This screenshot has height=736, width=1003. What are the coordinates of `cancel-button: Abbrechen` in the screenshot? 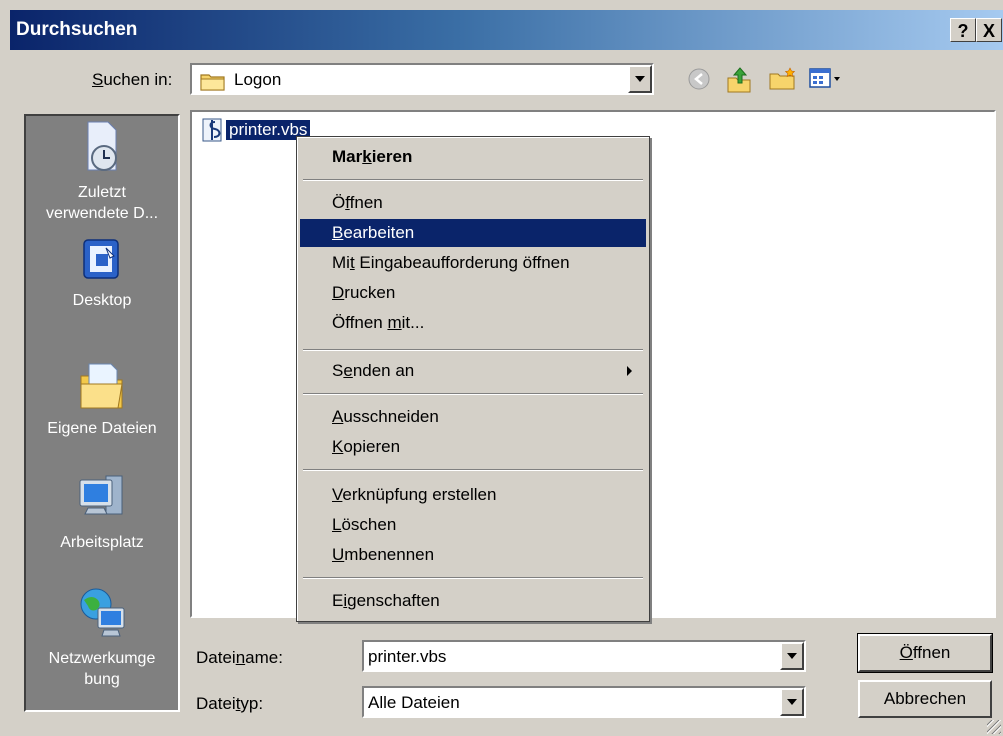 It's located at (925, 699).